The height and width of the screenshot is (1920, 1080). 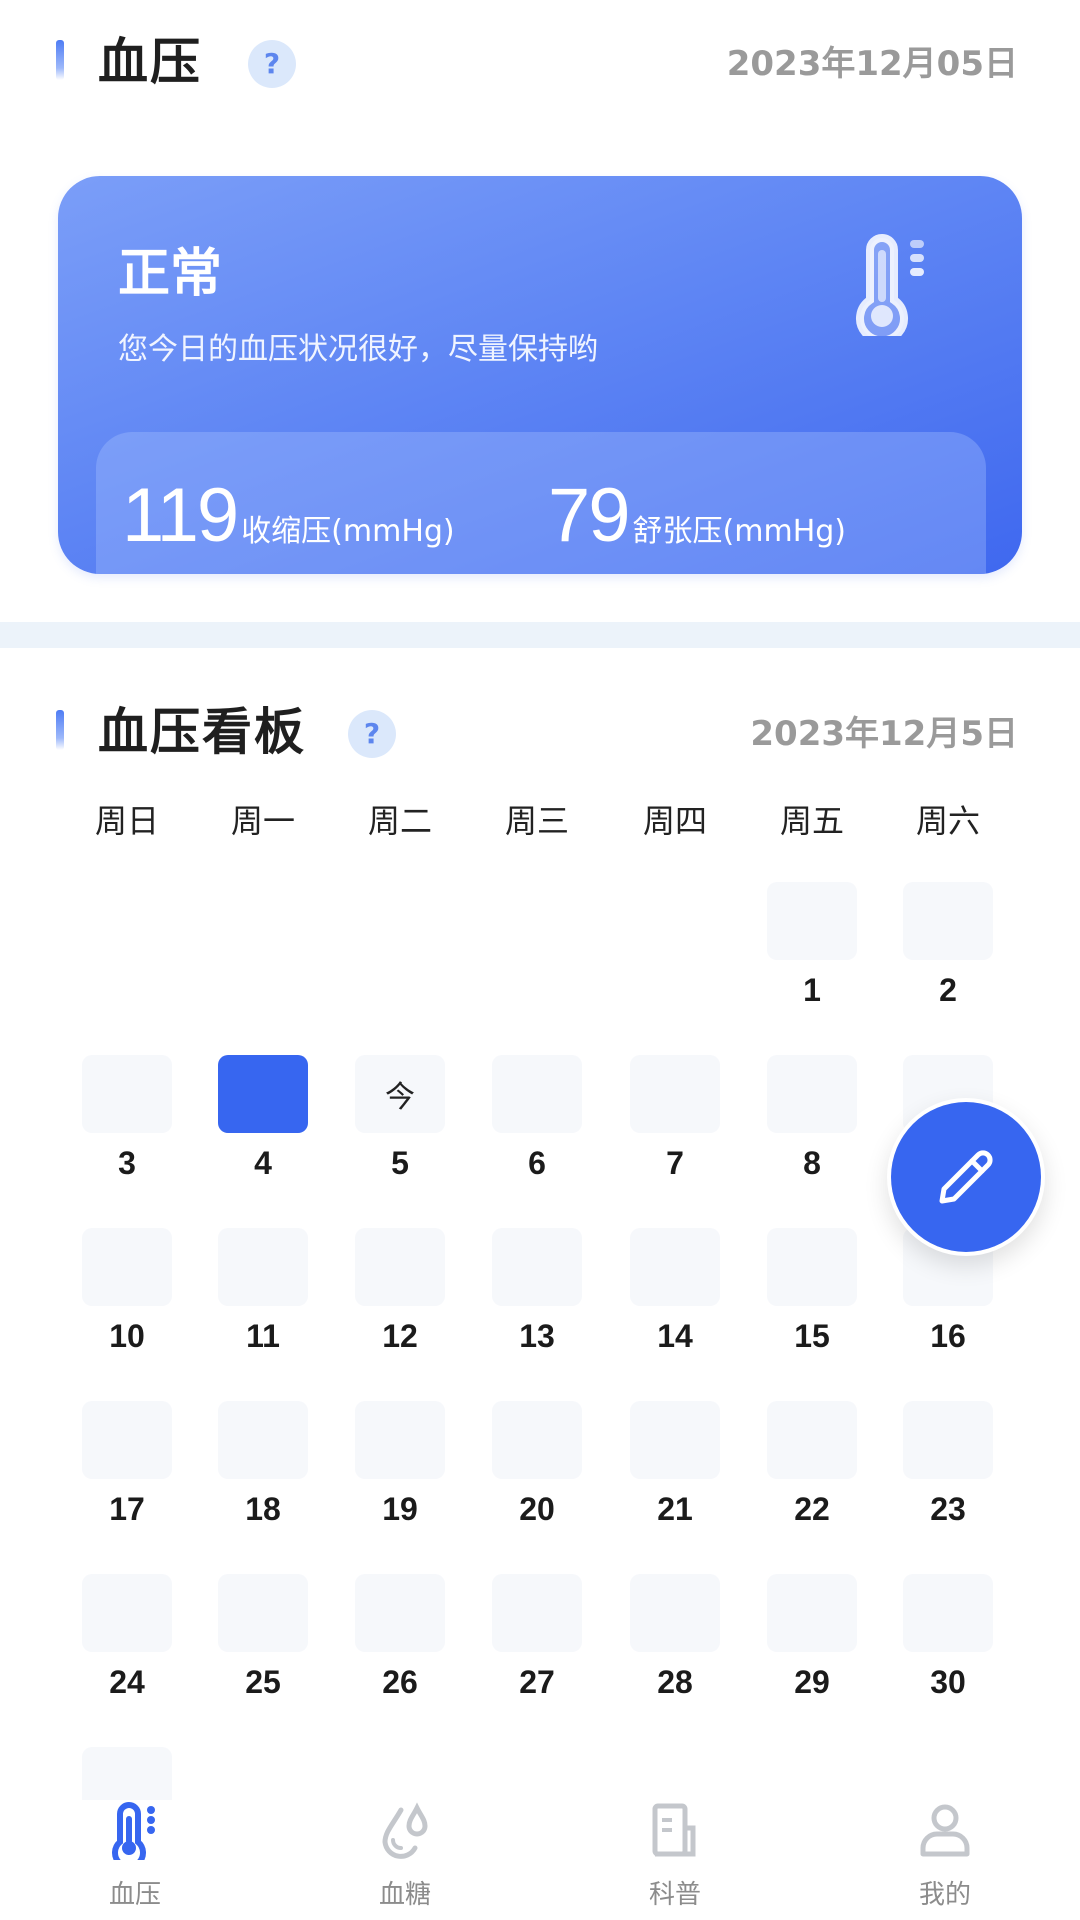 What do you see at coordinates (202, 732) in the screenshot?
I see `board-title: 血压看板` at bounding box center [202, 732].